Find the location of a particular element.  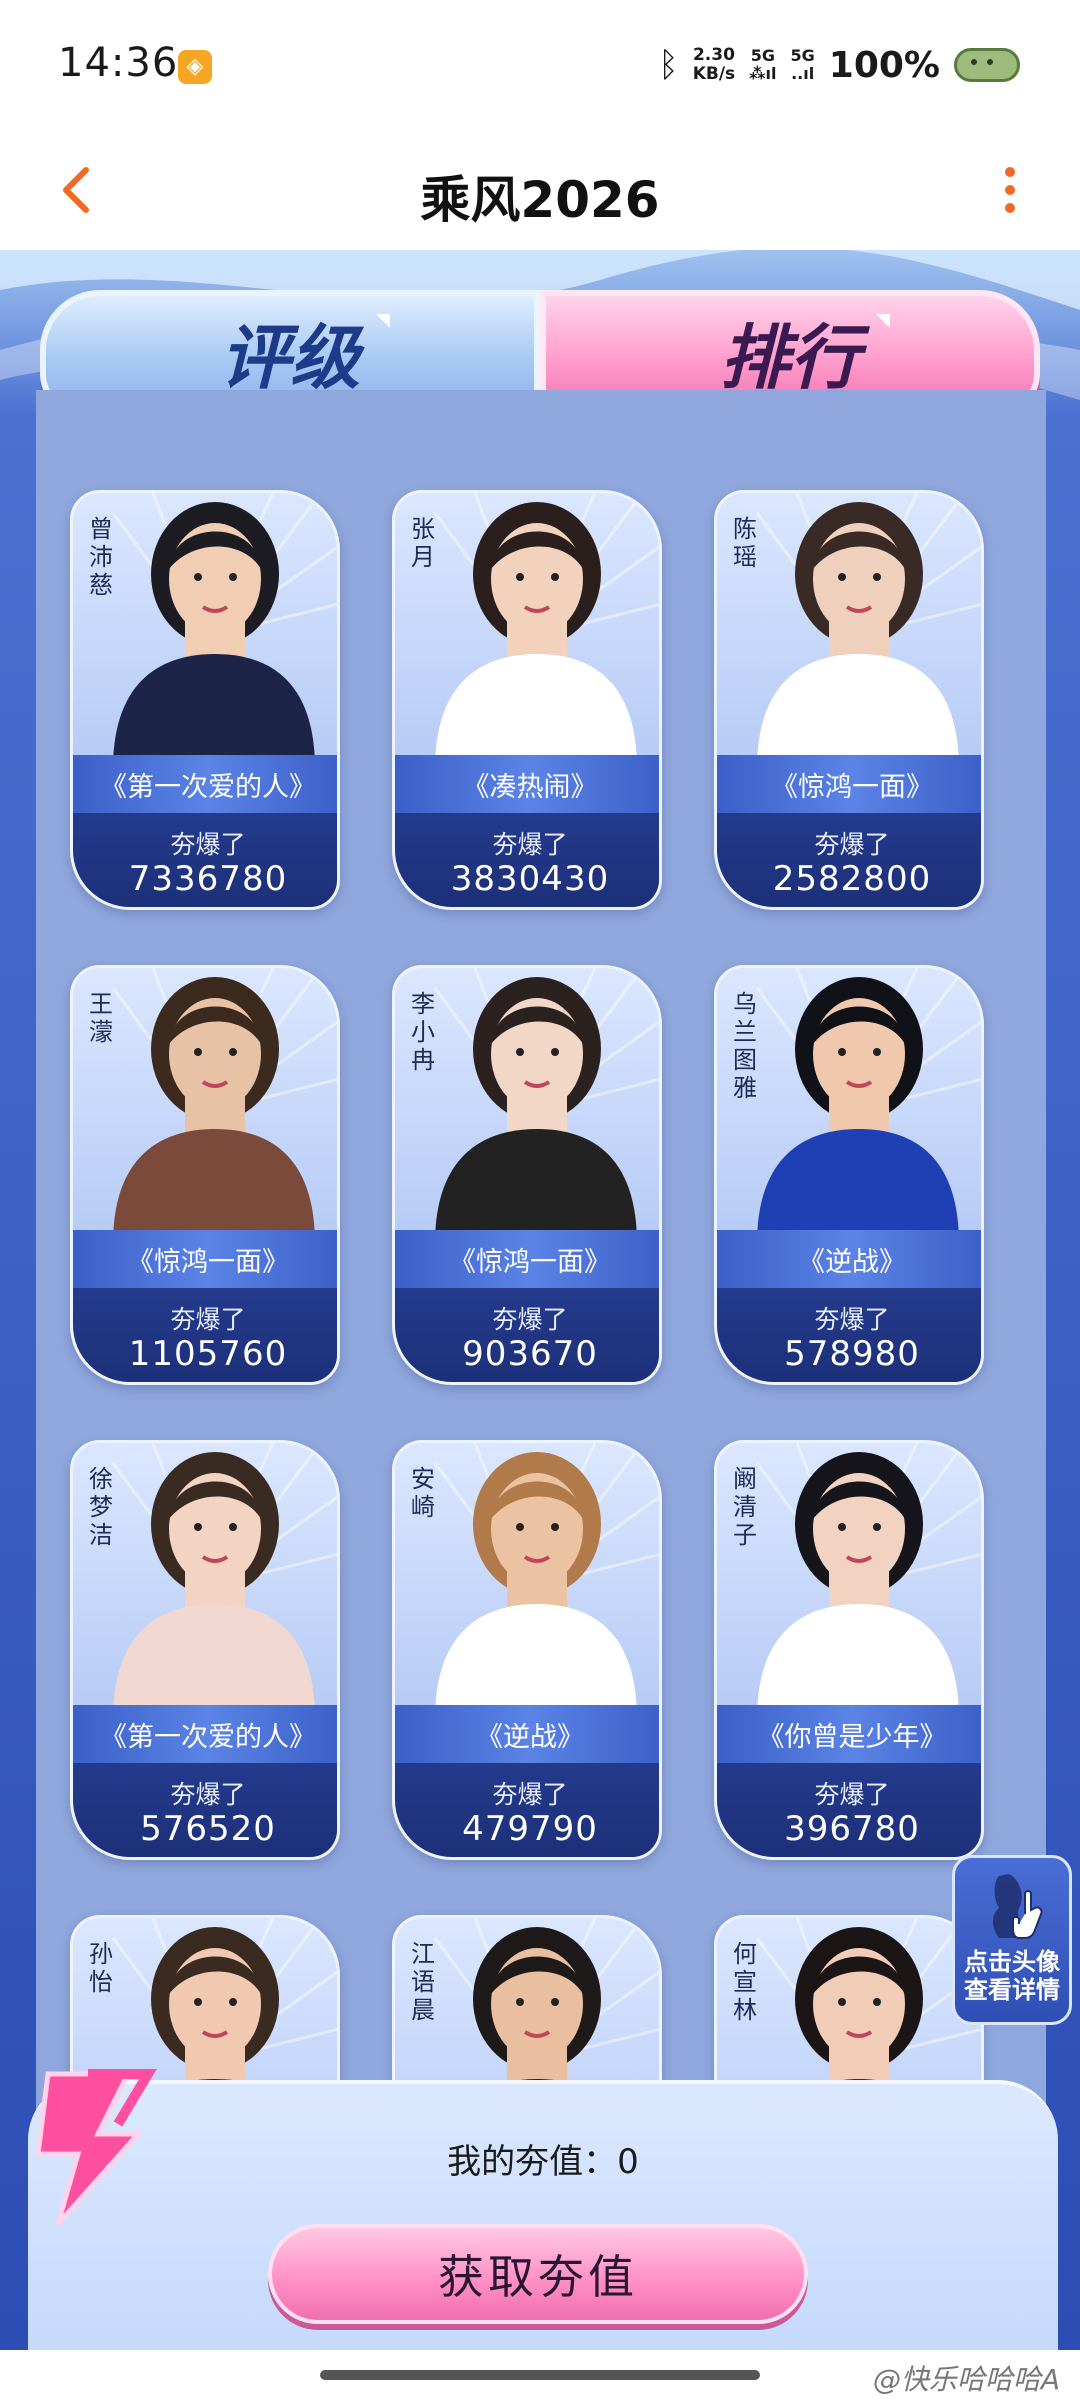

vote-stat: 夯爆了 3830430 is located at coordinates (527, 860).